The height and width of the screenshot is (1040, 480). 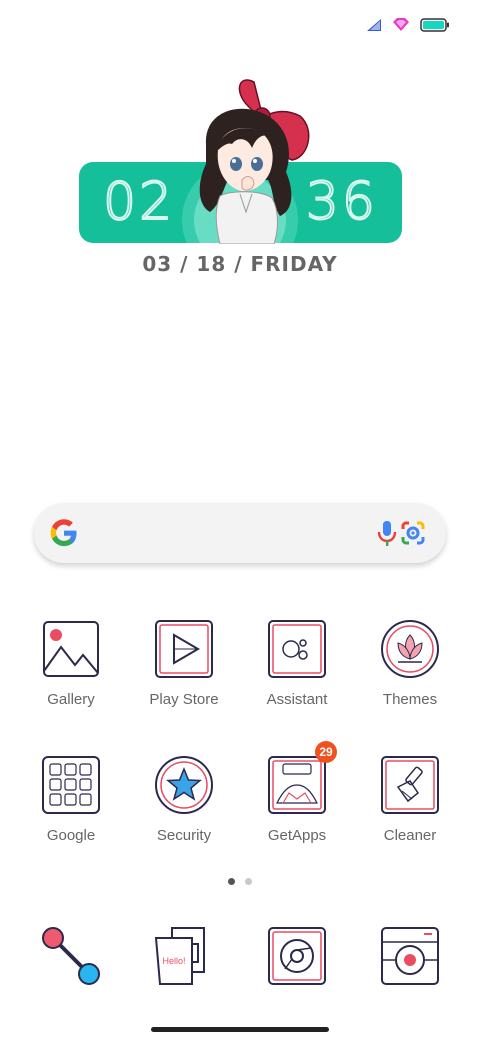 What do you see at coordinates (184, 699) in the screenshot?
I see `app-label: Play Store` at bounding box center [184, 699].